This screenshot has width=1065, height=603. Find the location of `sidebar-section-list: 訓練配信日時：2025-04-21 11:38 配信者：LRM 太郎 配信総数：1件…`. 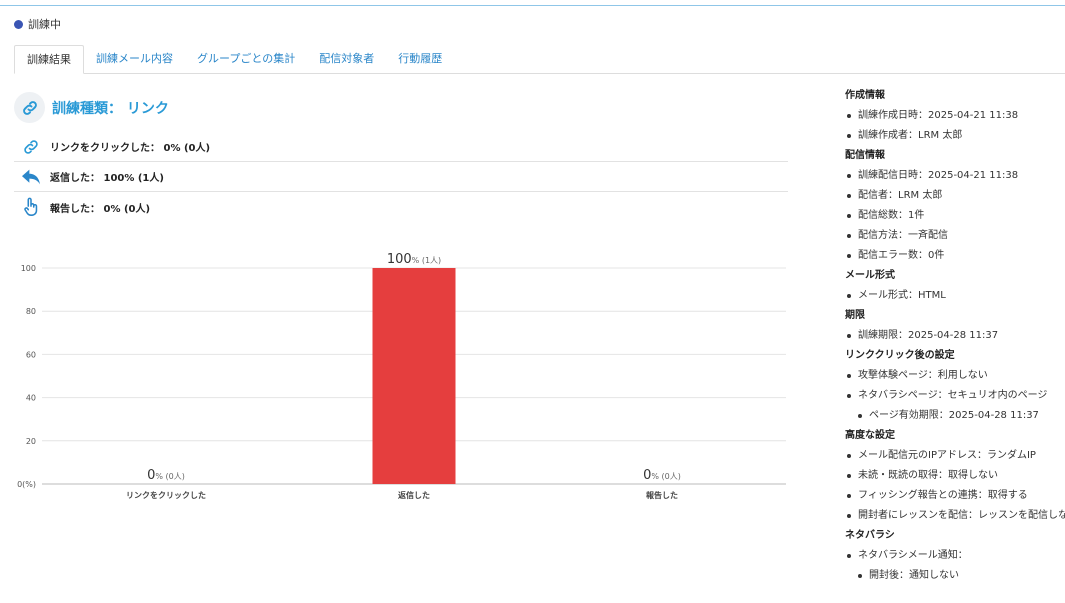

sidebar-section-list: 訓練配信日時：2025-04-21 11:38 配信者：LRM 太郎 配信総数：1件… is located at coordinates (955, 216).